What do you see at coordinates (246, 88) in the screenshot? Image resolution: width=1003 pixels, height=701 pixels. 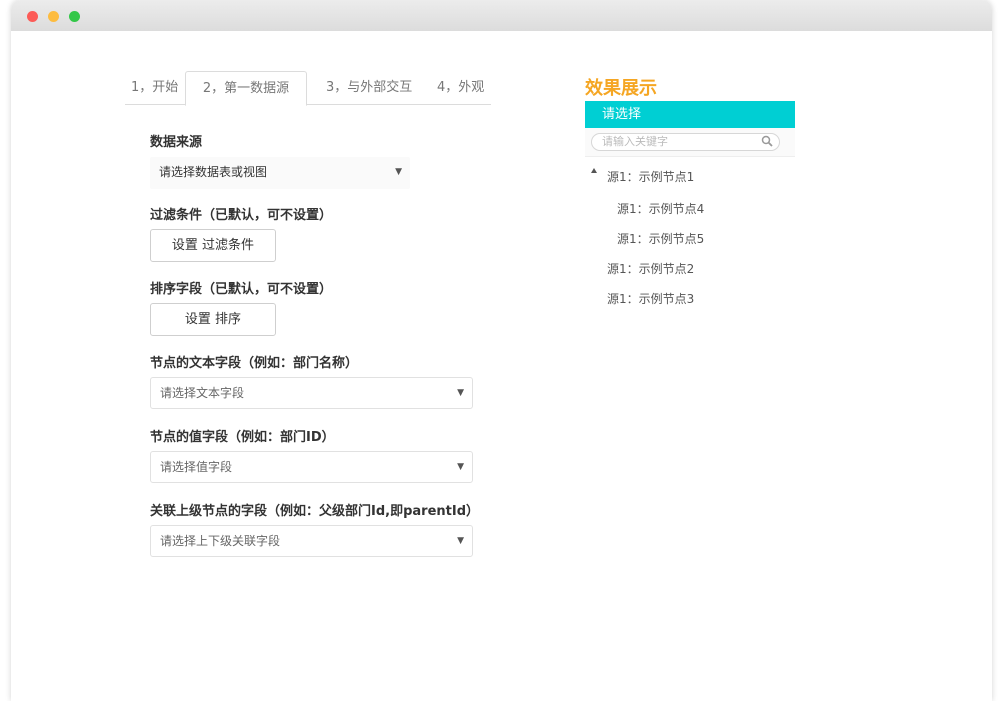 I see `tab-first-data-source: 2，第一数据源` at bounding box center [246, 88].